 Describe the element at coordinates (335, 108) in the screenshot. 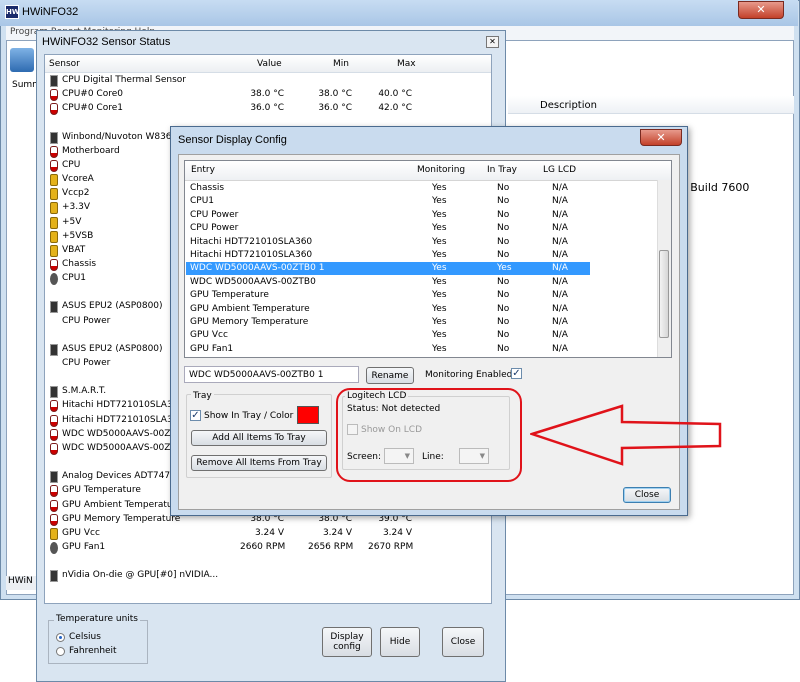

I see `sensor-min: 36.0 °C` at that location.